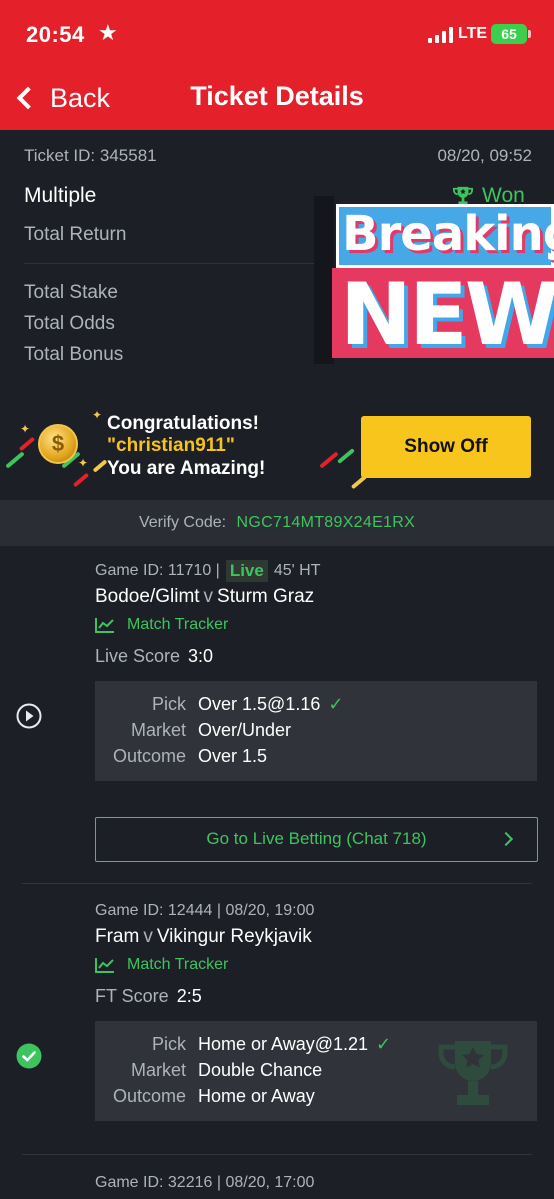 The image size is (554, 1199). I want to click on congrats-title: Congratulations!, so click(183, 423).